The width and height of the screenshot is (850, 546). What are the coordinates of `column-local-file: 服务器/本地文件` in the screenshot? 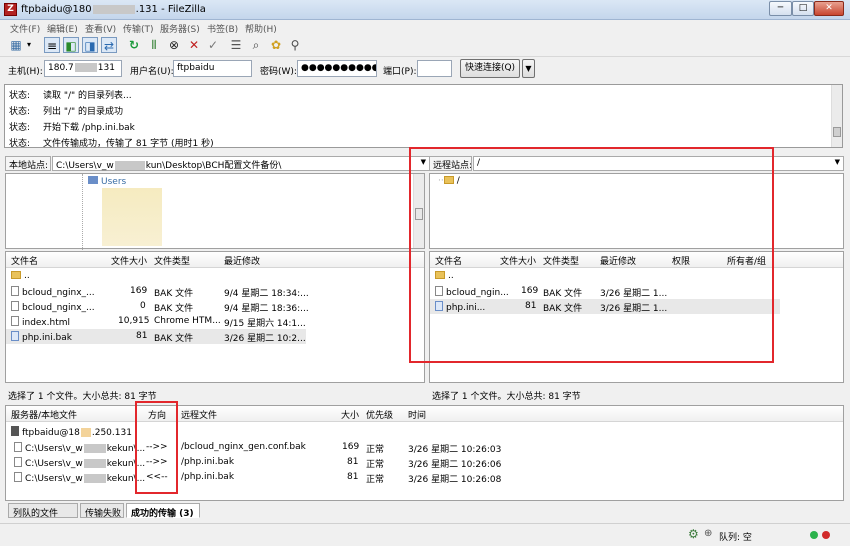 It's located at (44, 414).